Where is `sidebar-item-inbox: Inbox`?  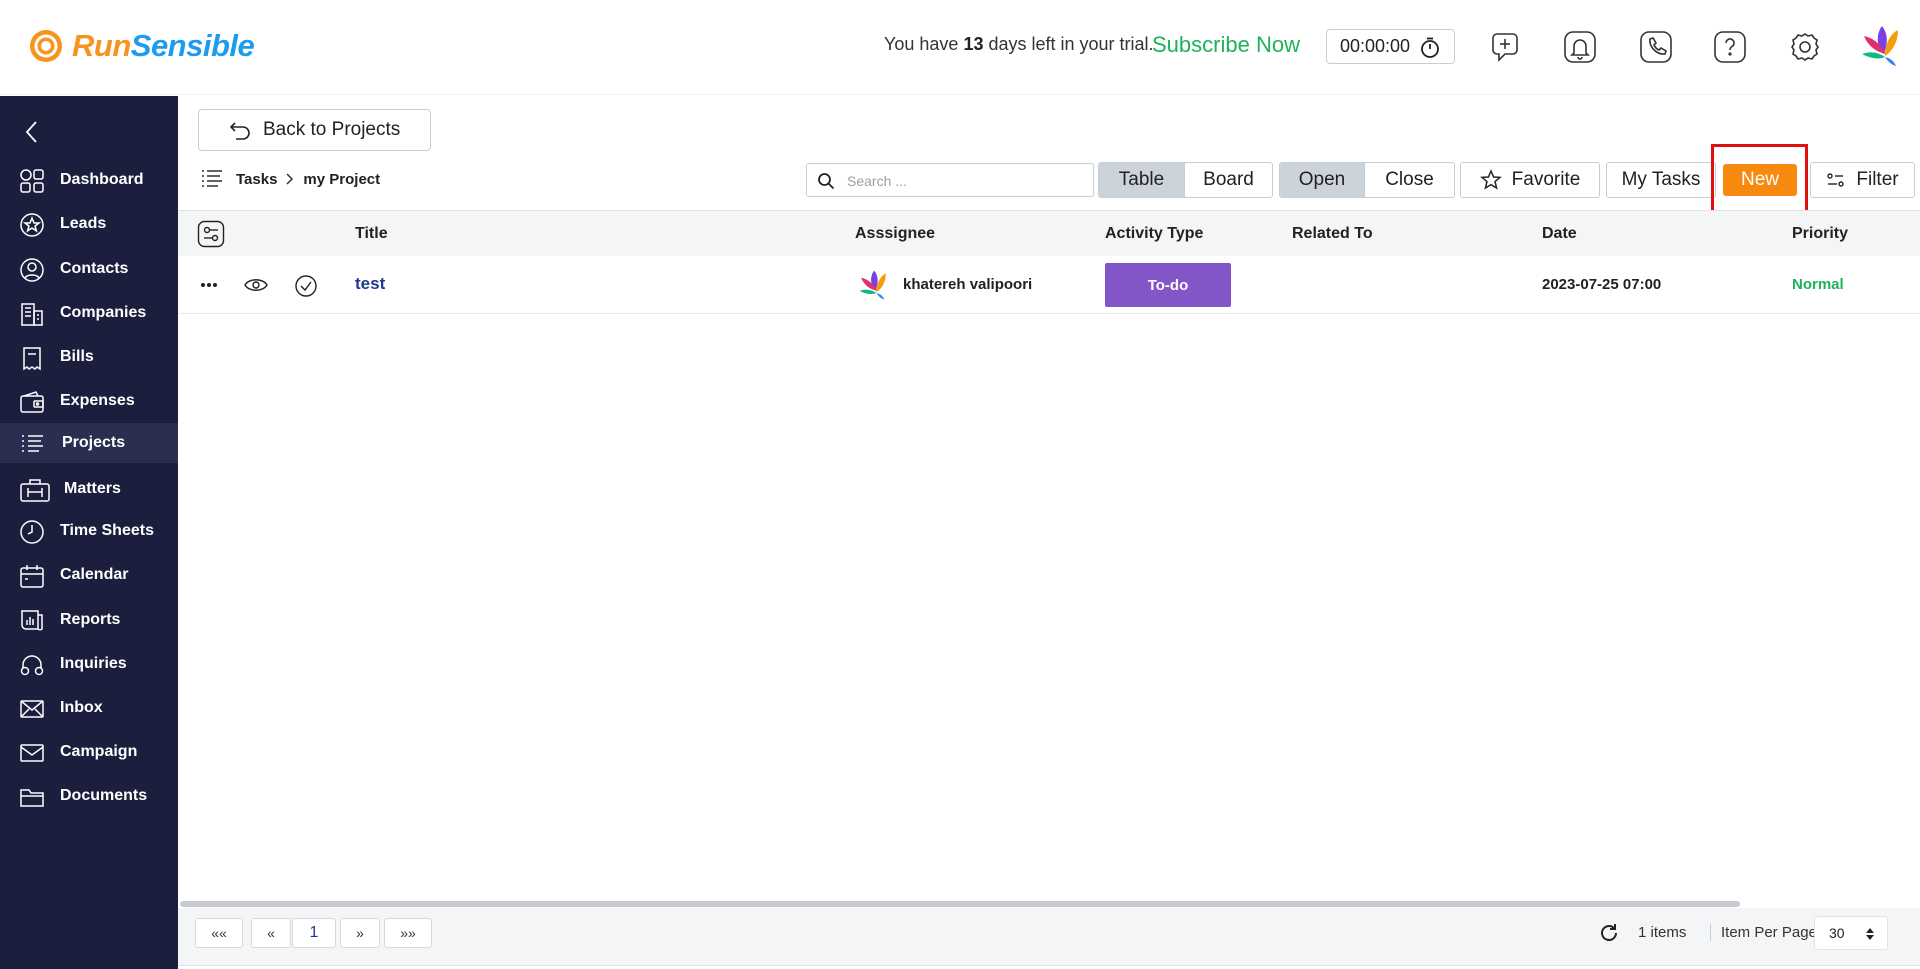
sidebar-item-inbox: Inbox is located at coordinates (89, 708).